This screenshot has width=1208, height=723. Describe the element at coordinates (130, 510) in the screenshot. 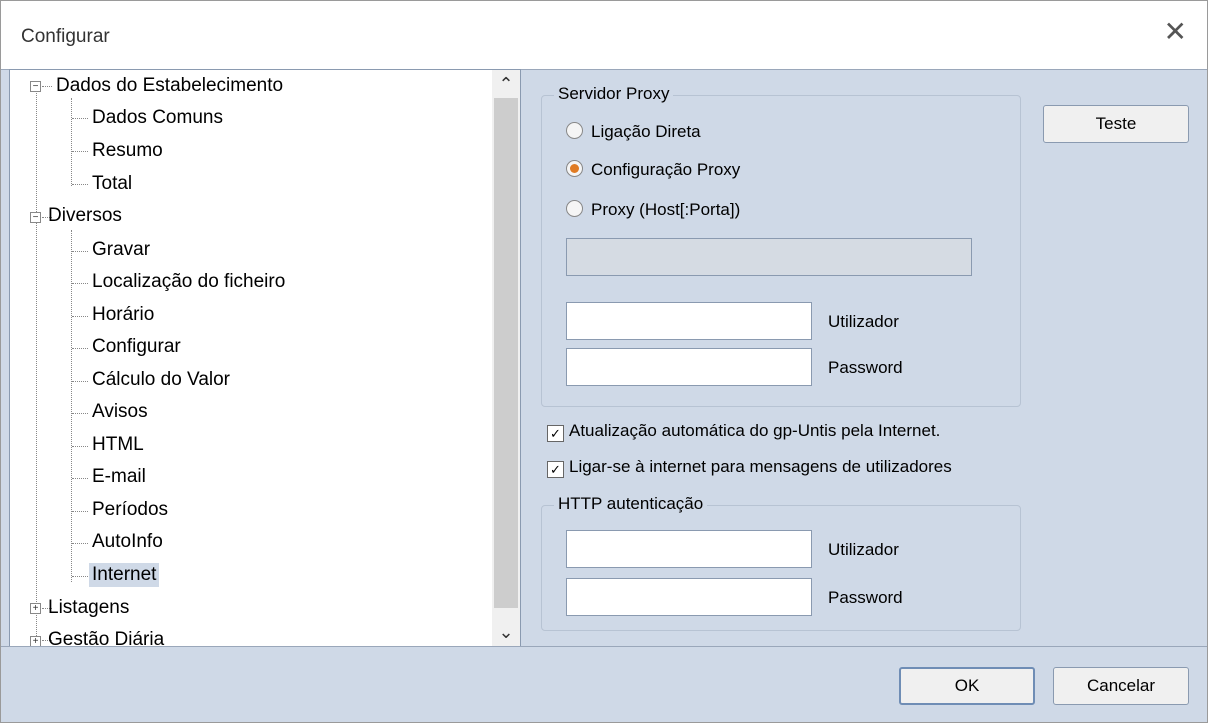

I see `tree-item-periodos: Períodos` at that location.